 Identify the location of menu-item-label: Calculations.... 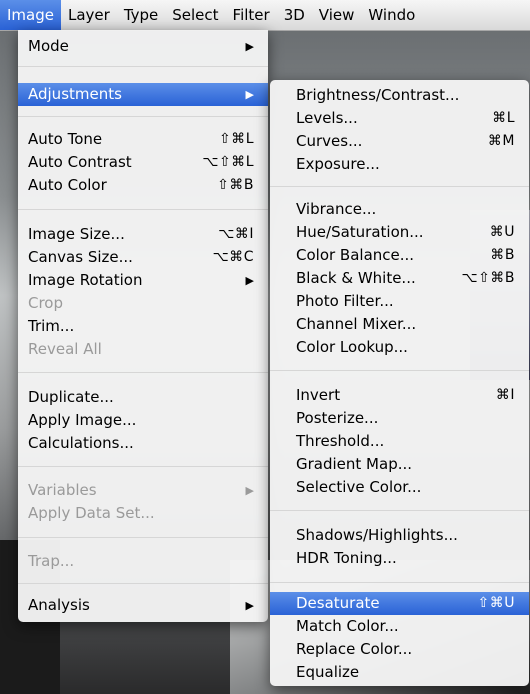
(81, 443).